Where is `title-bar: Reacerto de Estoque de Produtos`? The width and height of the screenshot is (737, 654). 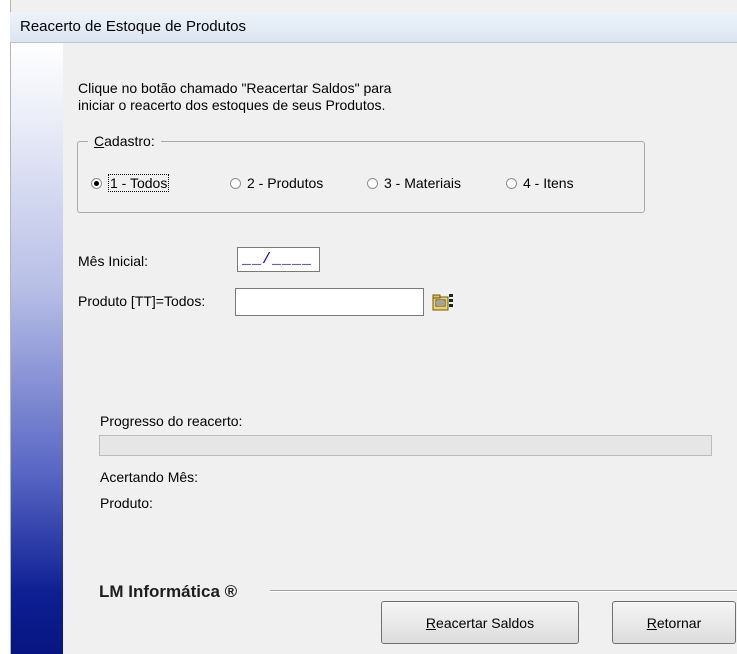
title-bar: Reacerto de Estoque de Produtos is located at coordinates (373, 27).